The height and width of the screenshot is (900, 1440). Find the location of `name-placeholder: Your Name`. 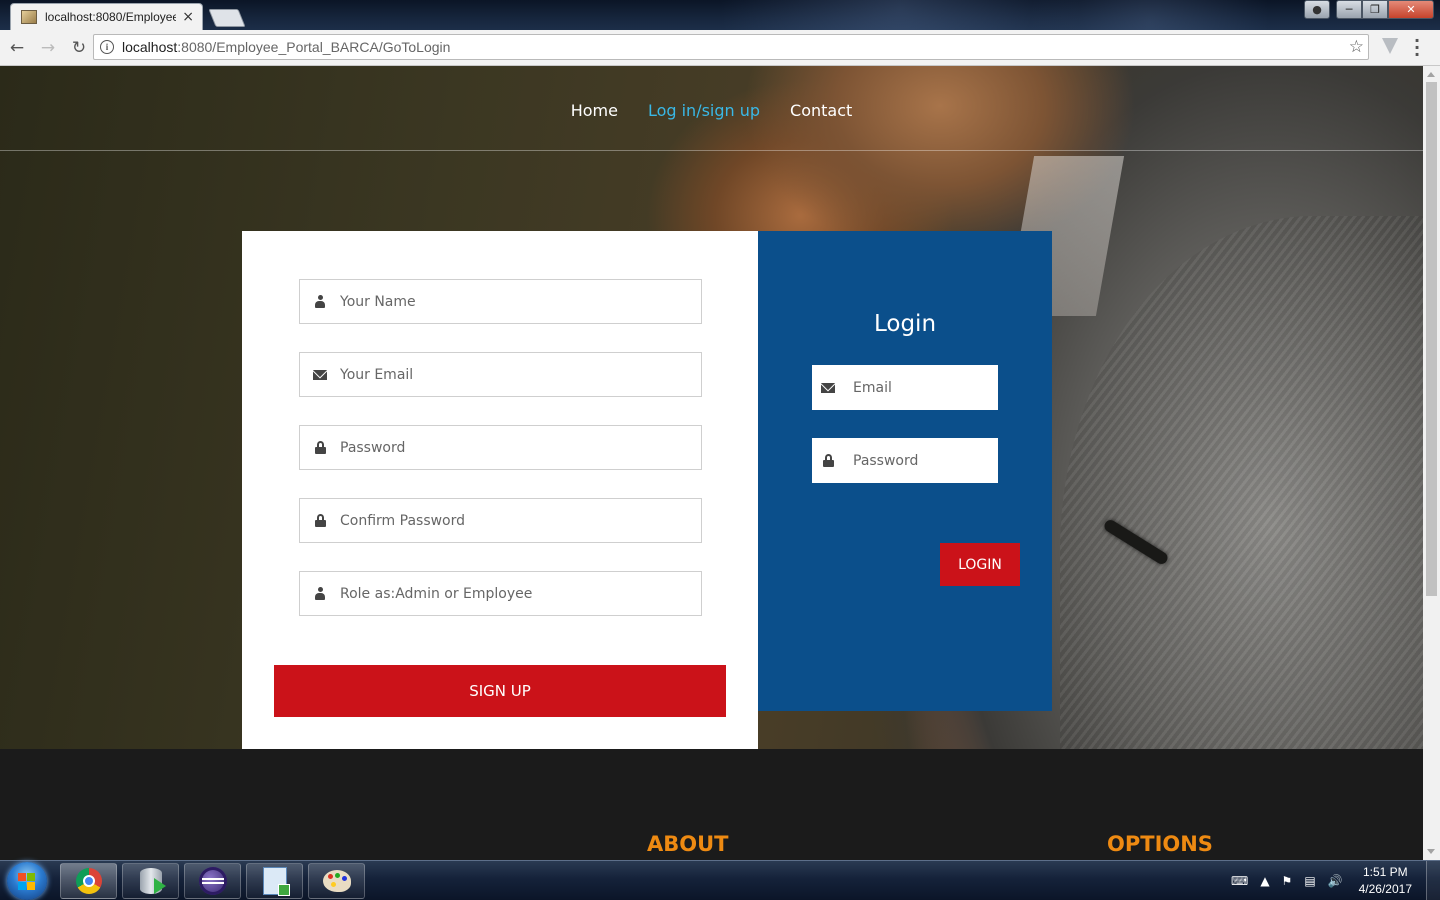

name-placeholder: Your Name is located at coordinates (378, 301).